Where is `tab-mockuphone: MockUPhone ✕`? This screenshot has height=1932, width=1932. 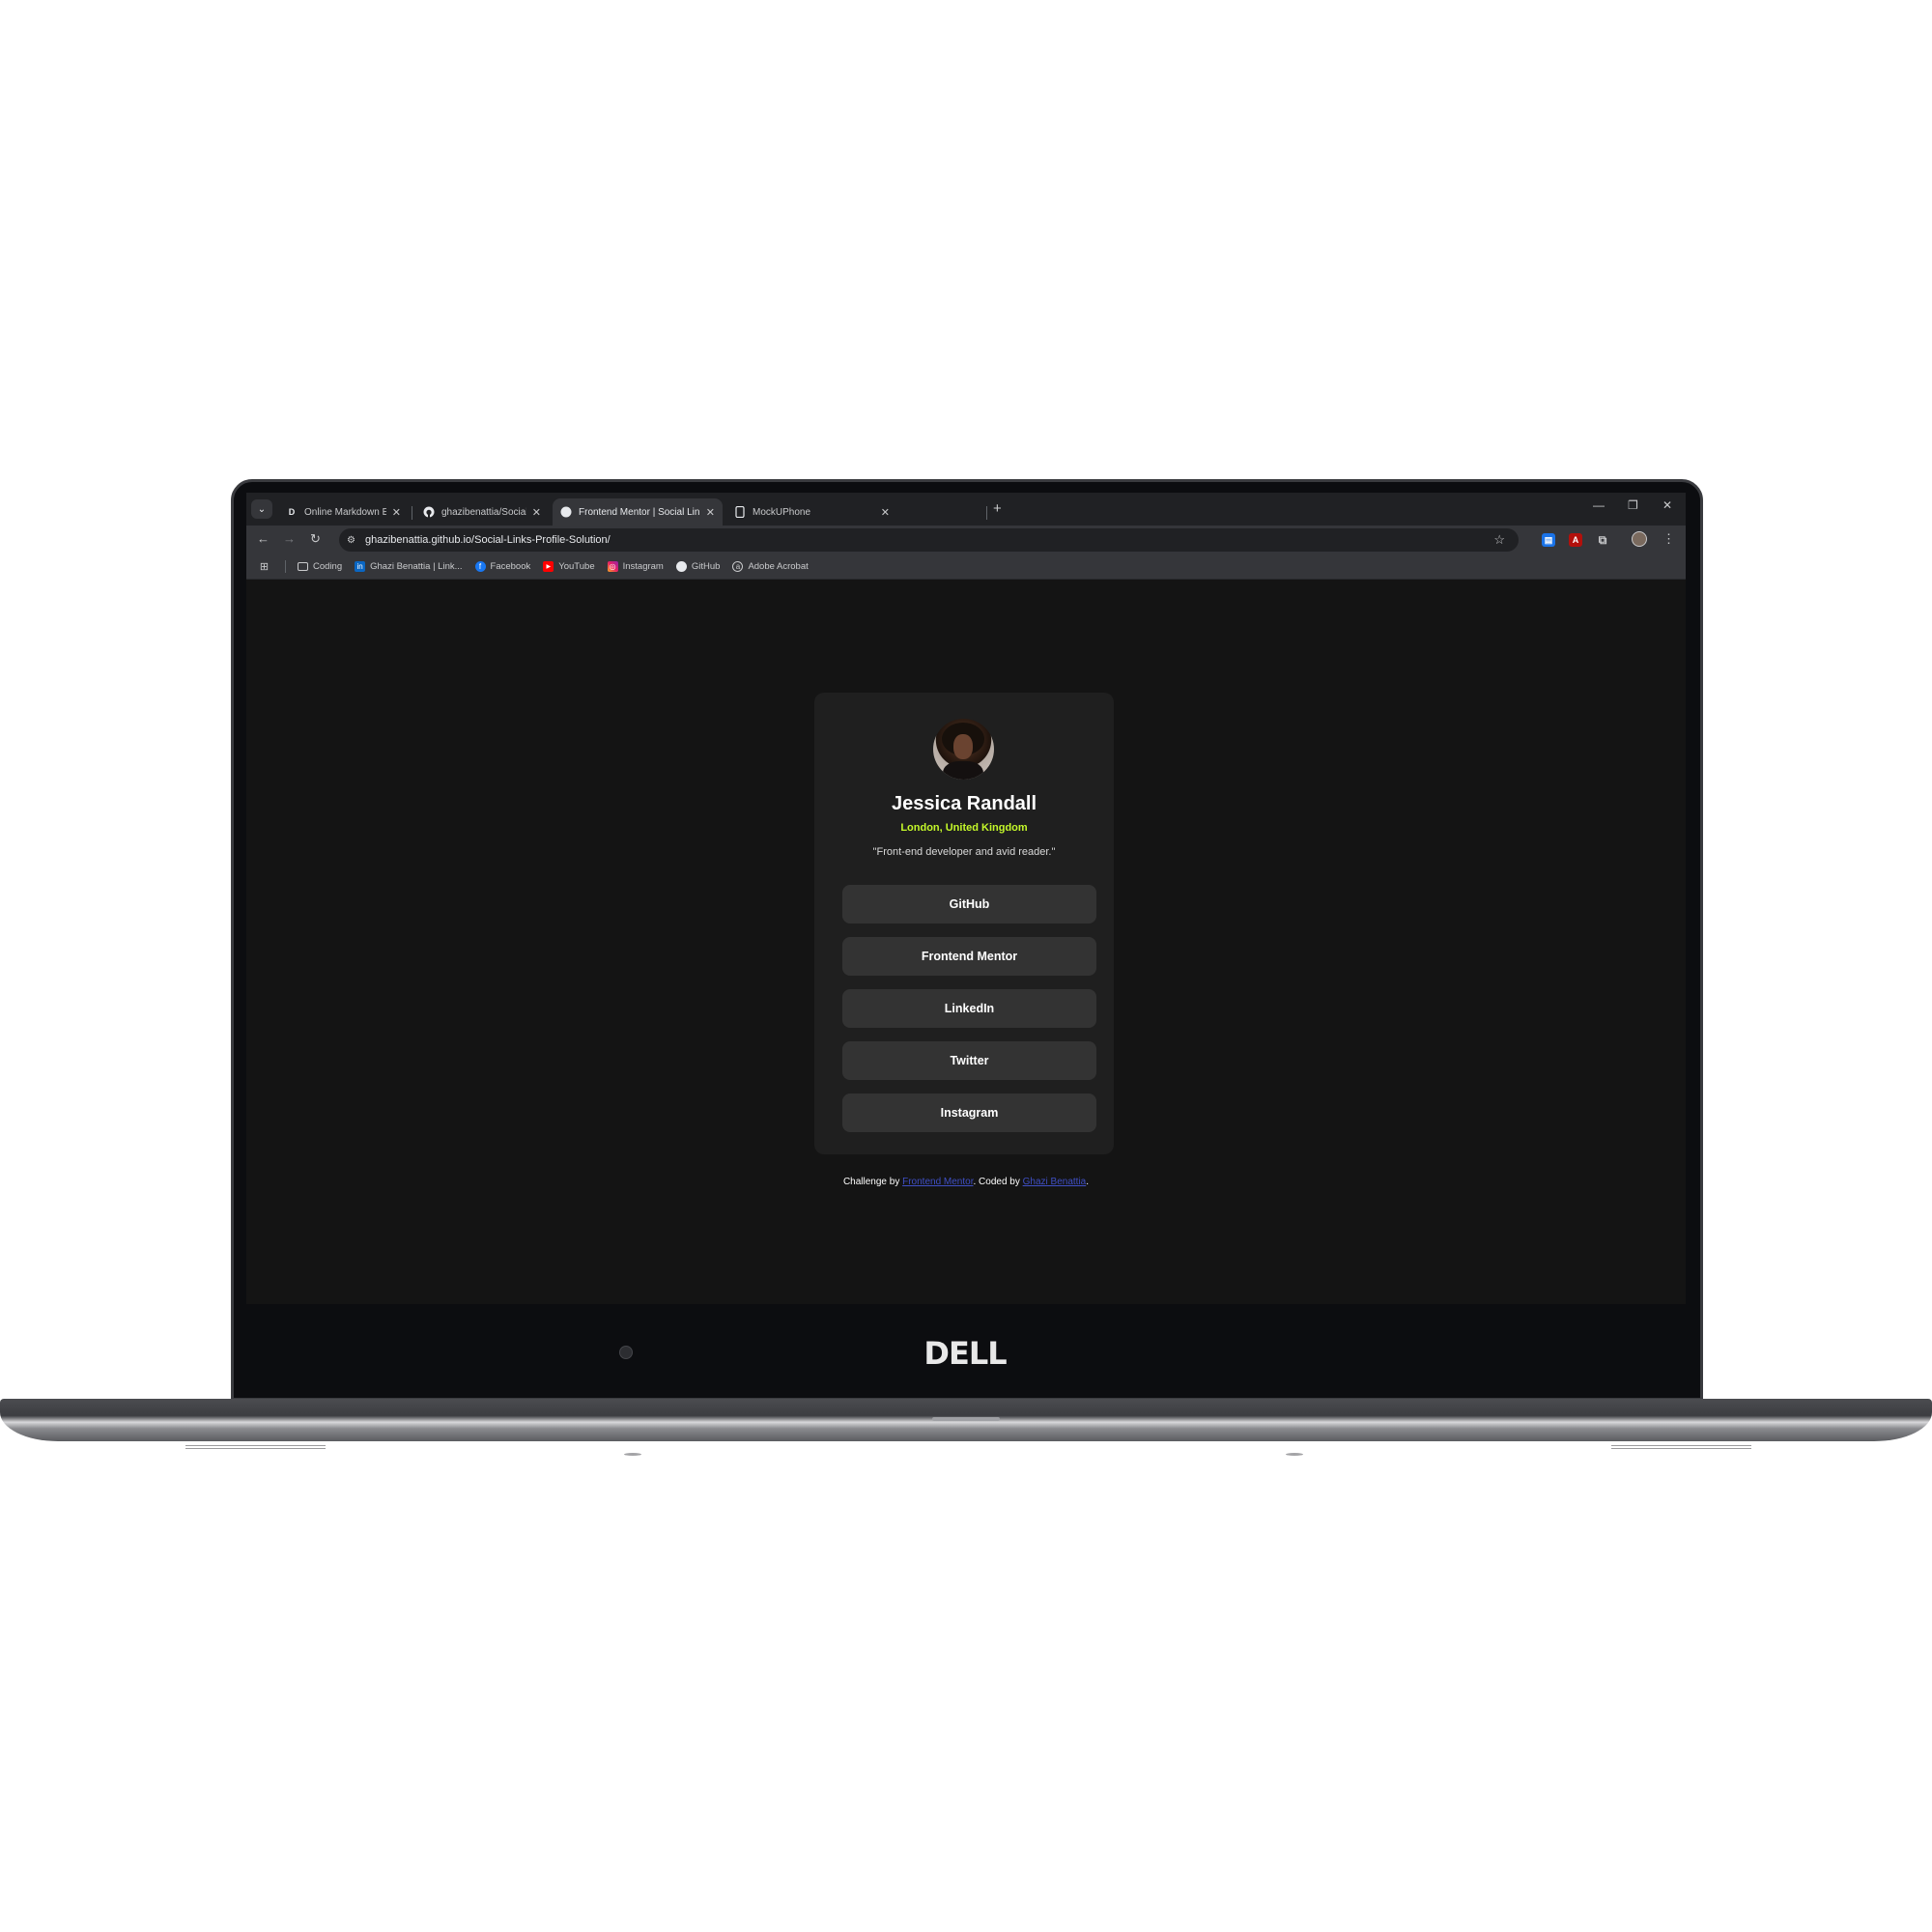
tab-mockuphone: MockUPhone ✕ is located at coordinates (811, 512).